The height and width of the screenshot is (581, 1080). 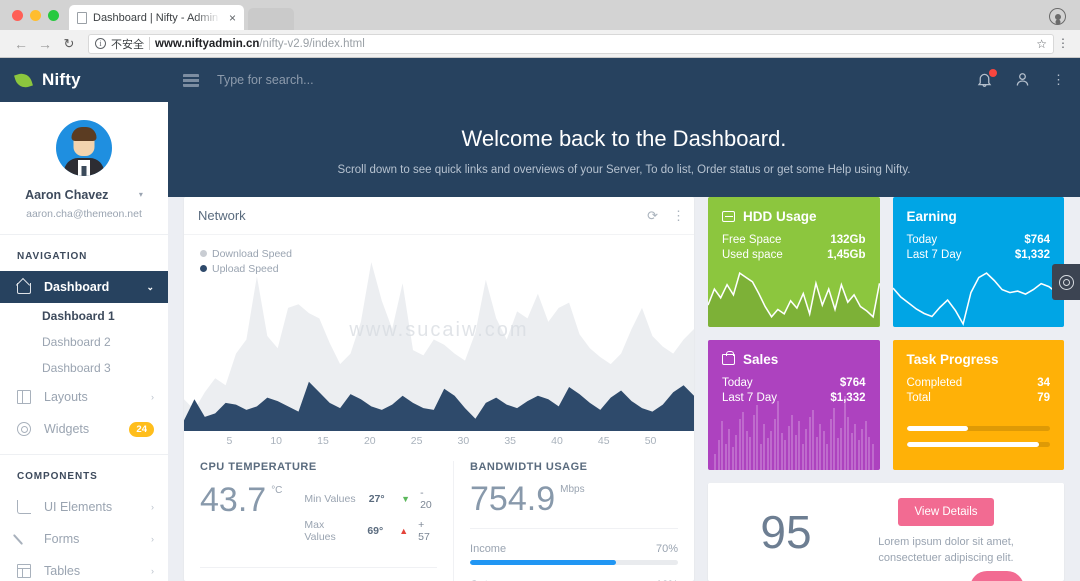 I want to click on browser-tab-bar: Dashboard | Nifty - Admin Tem ×, so click(x=540, y=15).